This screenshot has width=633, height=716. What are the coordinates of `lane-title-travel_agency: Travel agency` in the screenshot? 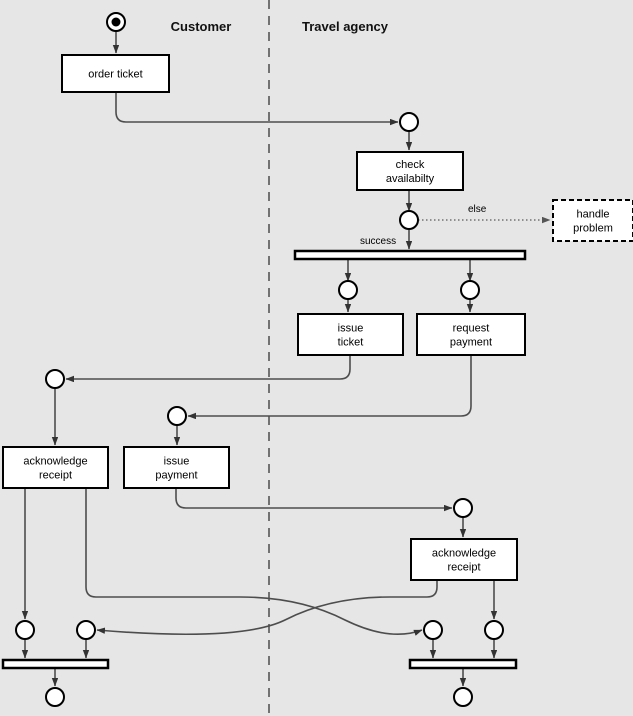 It's located at (345, 26).